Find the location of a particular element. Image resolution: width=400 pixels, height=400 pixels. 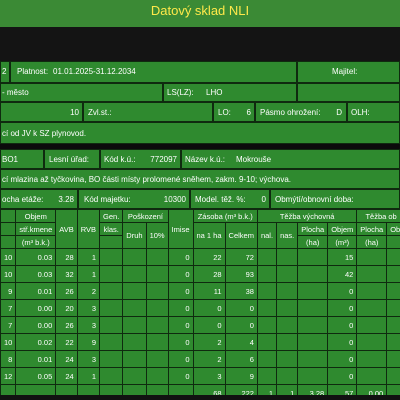

table-row: 7 0.00 26 3 0 0 0 0 is located at coordinates (200, 325).